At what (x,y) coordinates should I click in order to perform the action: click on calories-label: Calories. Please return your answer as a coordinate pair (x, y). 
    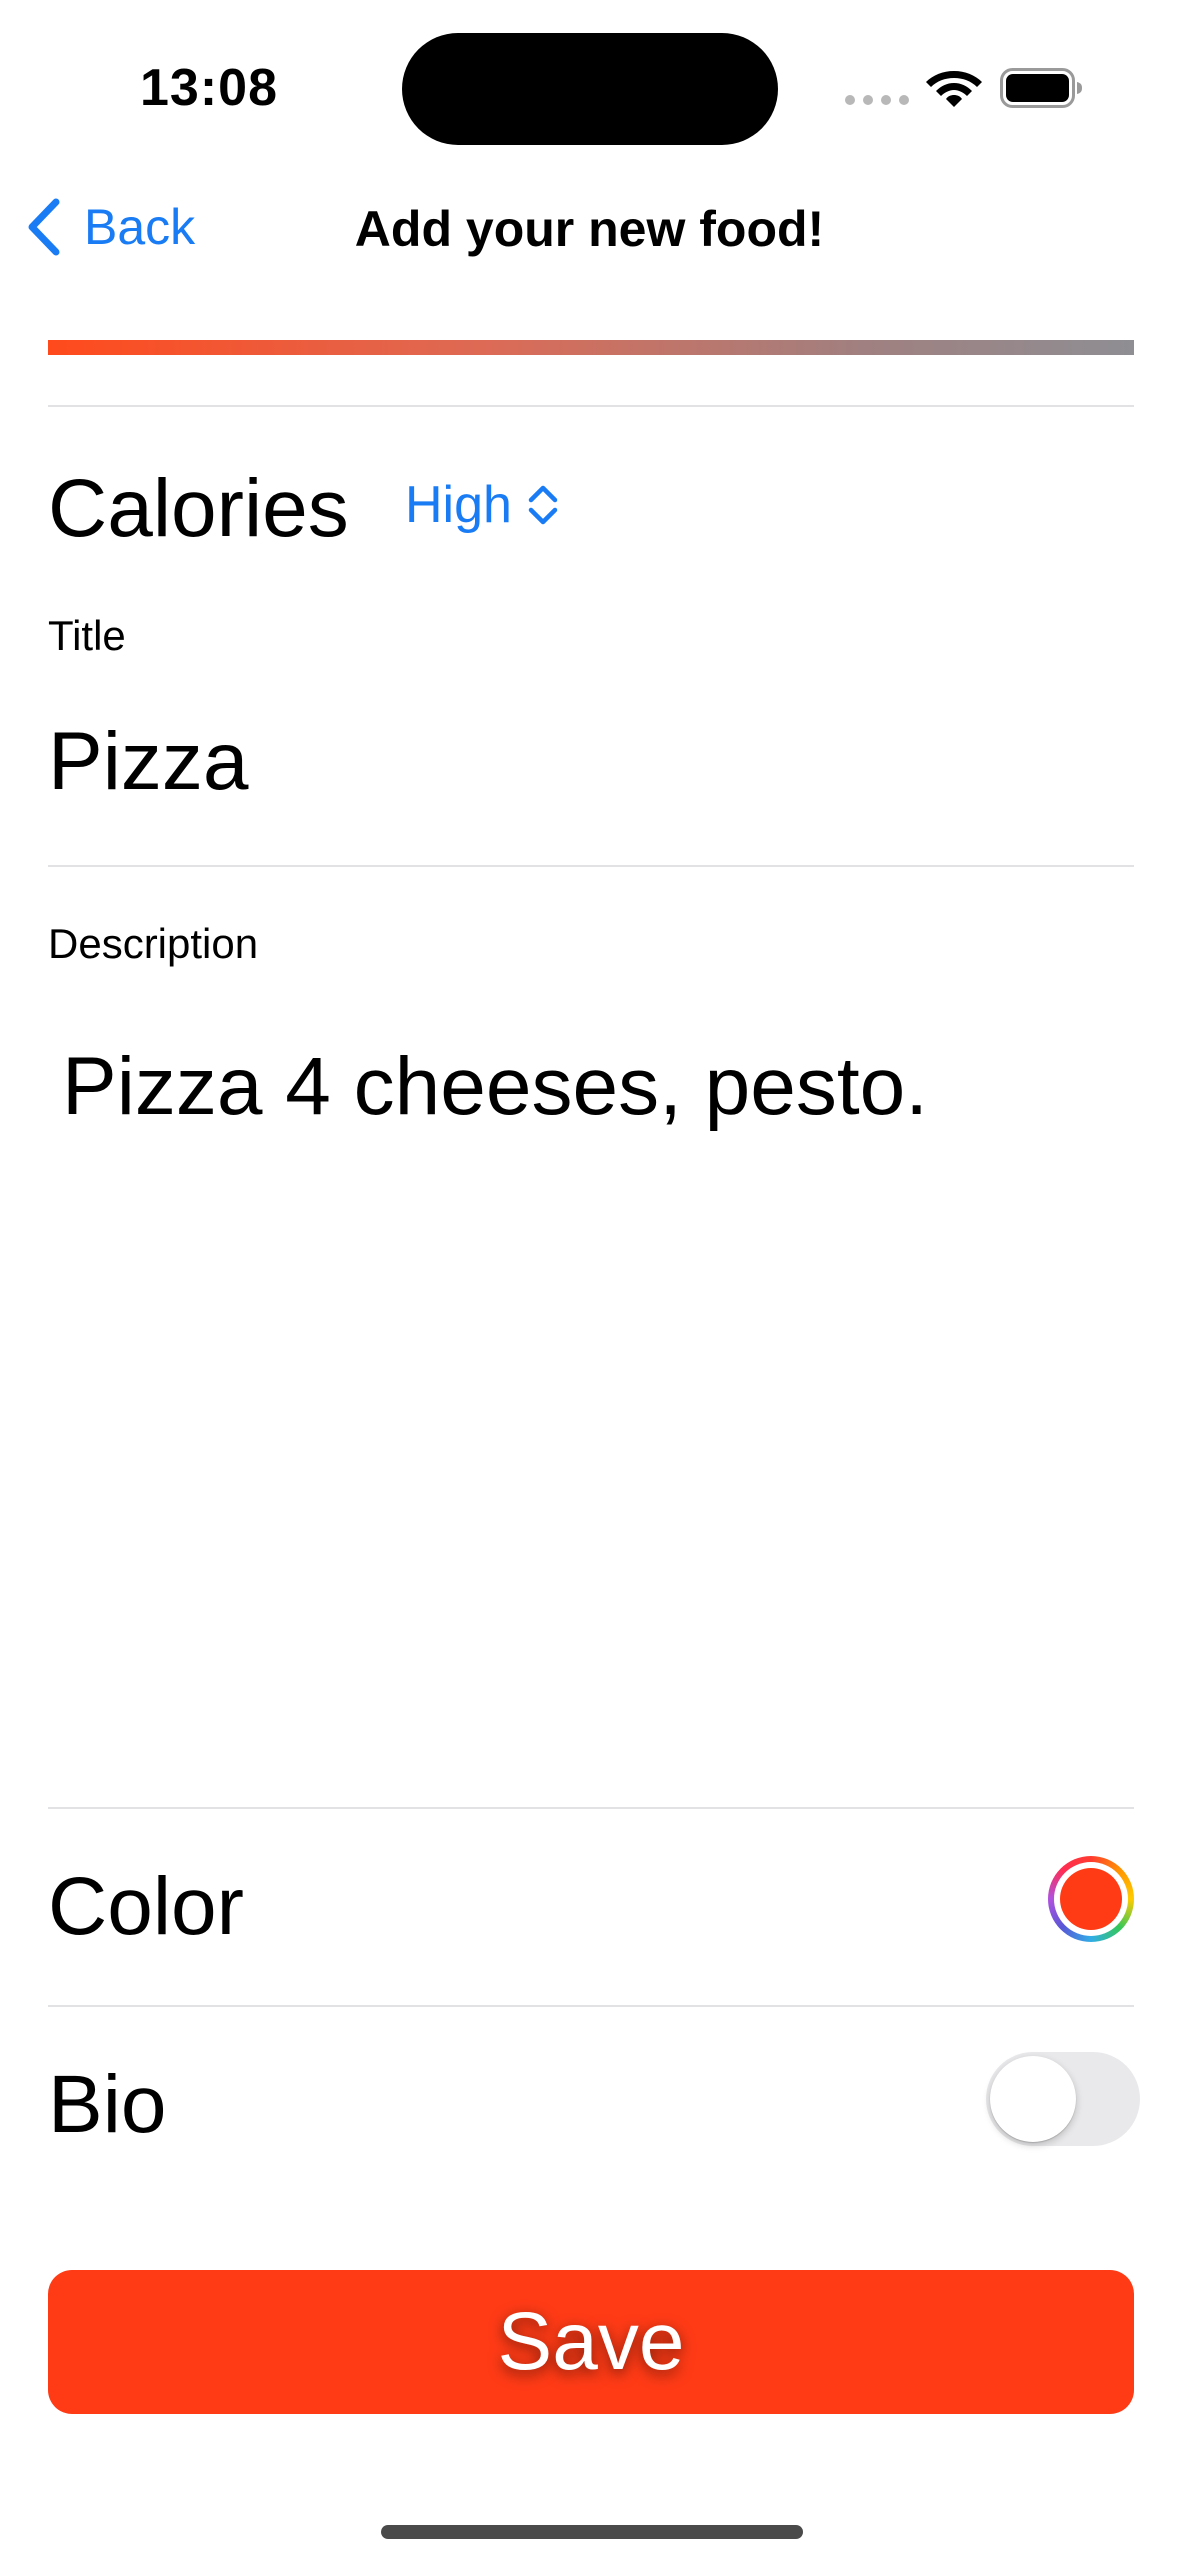
    Looking at the image, I should click on (198, 508).